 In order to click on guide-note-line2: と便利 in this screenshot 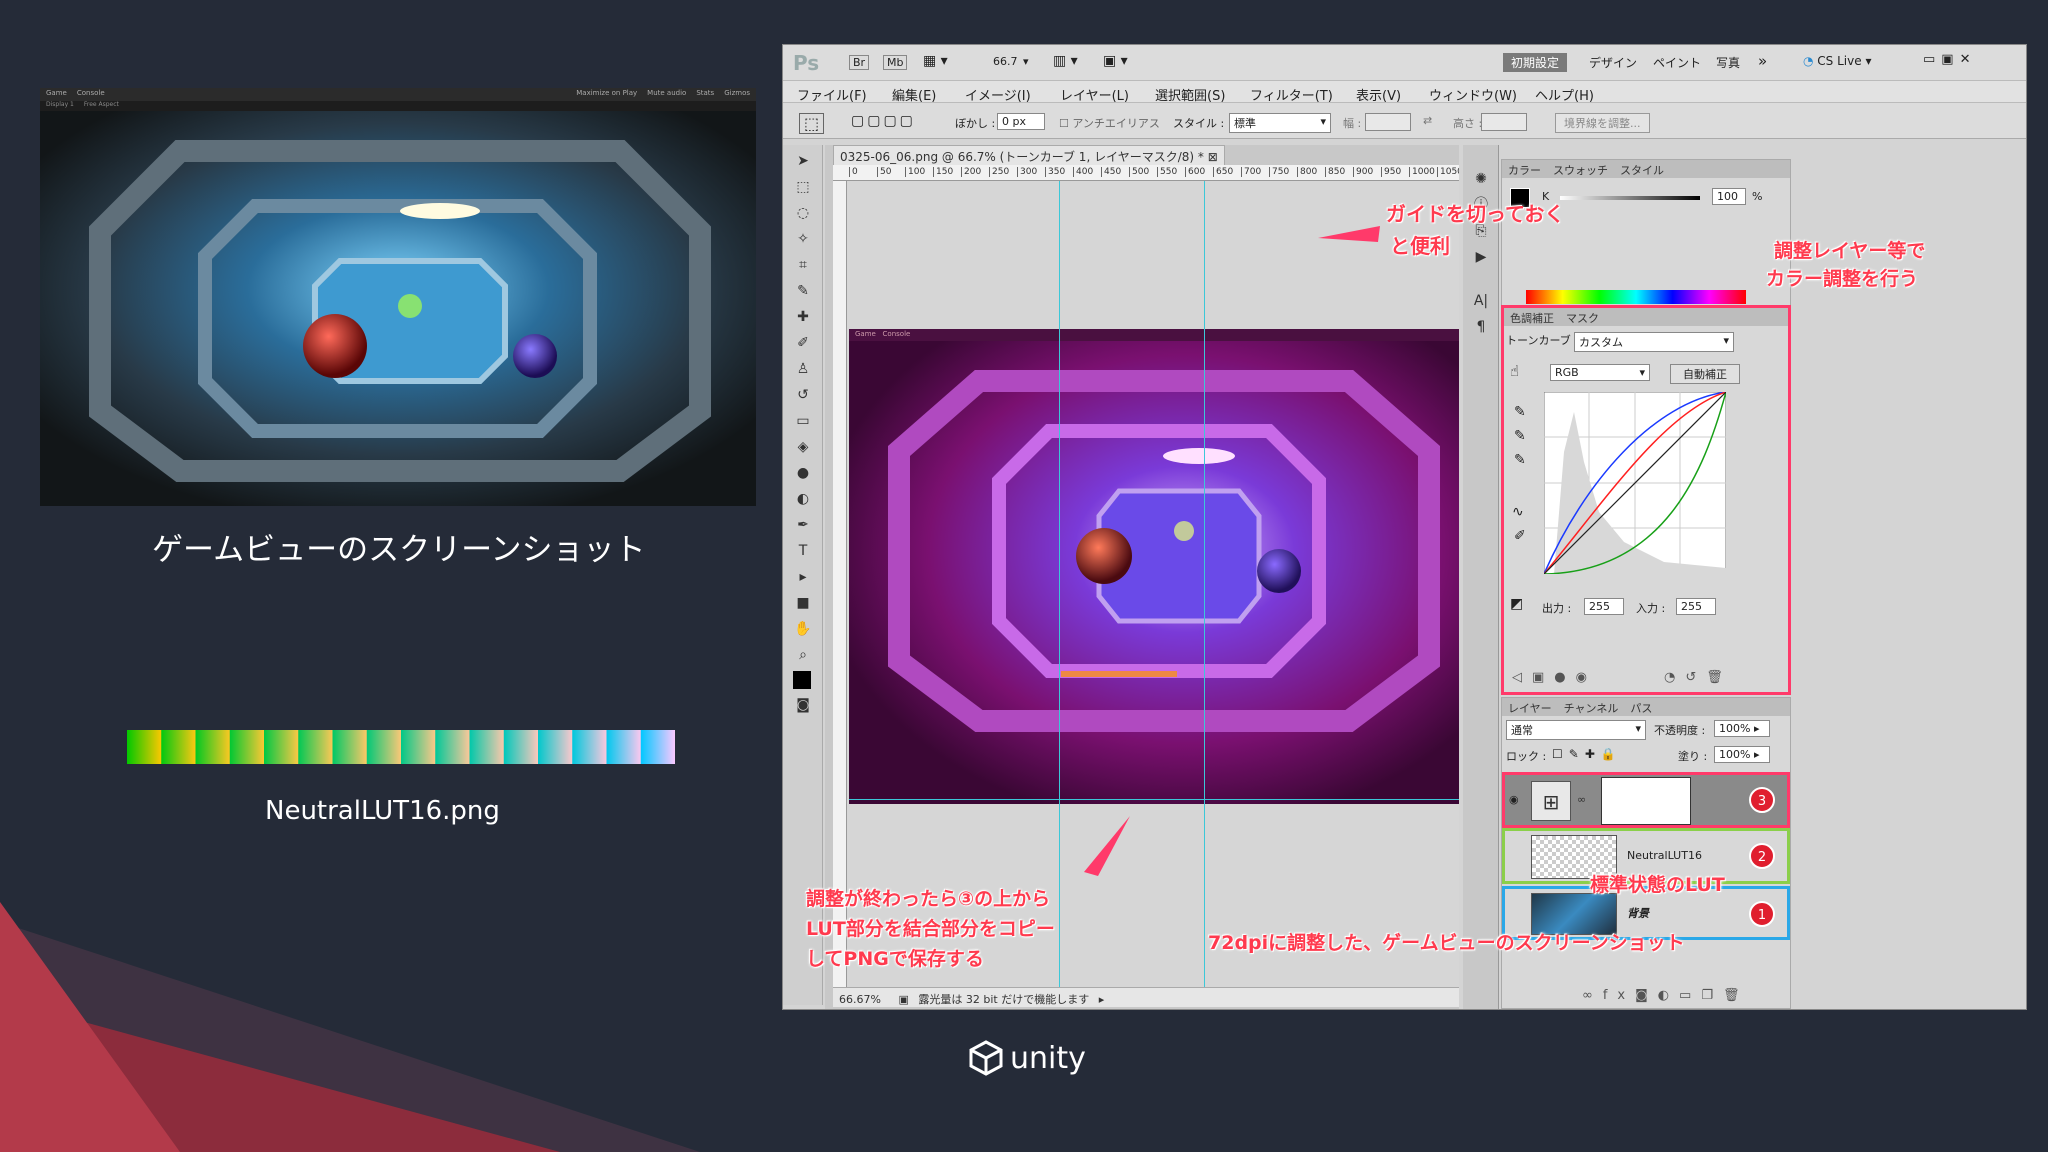, I will do `click(1420, 246)`.